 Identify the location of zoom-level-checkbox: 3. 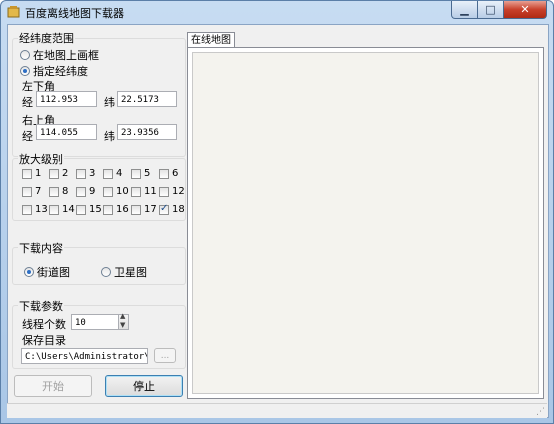
(85, 173).